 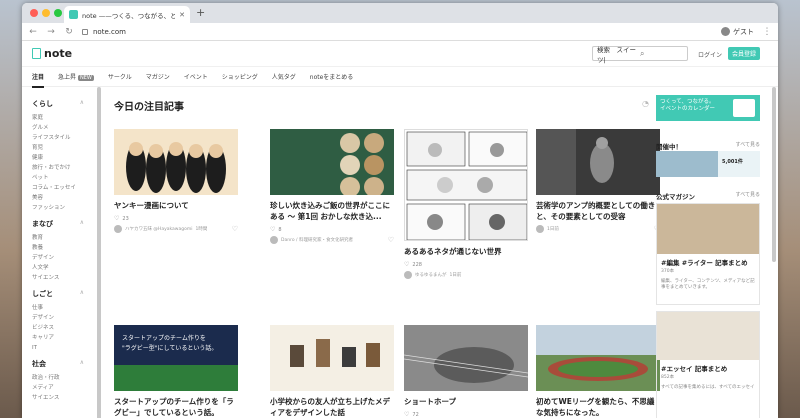 I want to click on sidebar-scrollbar, so click(x=99, y=252).